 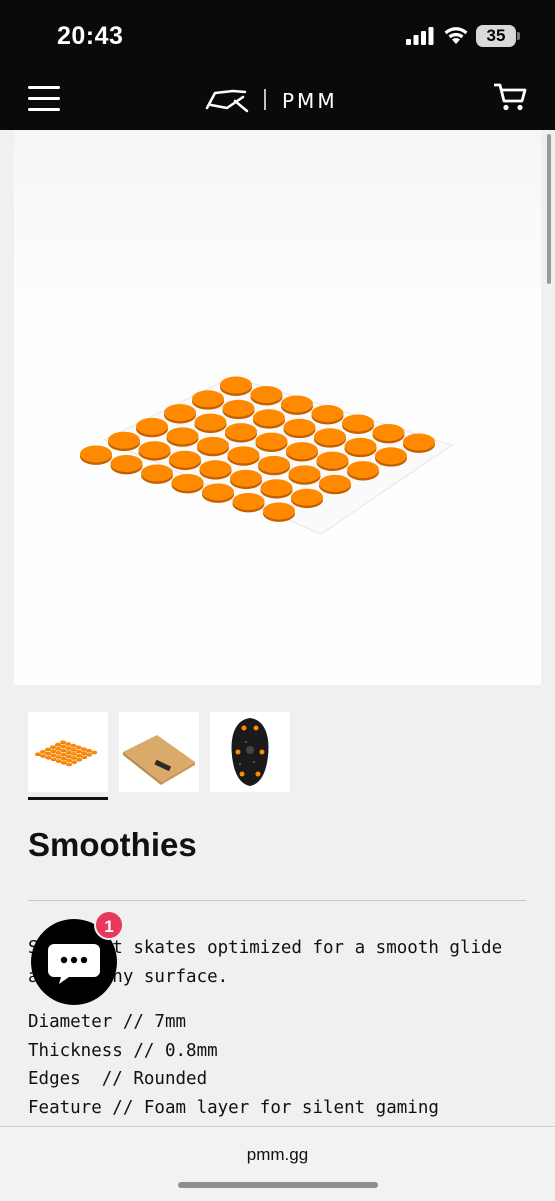 I want to click on wifi-icon, so click(x=456, y=35).